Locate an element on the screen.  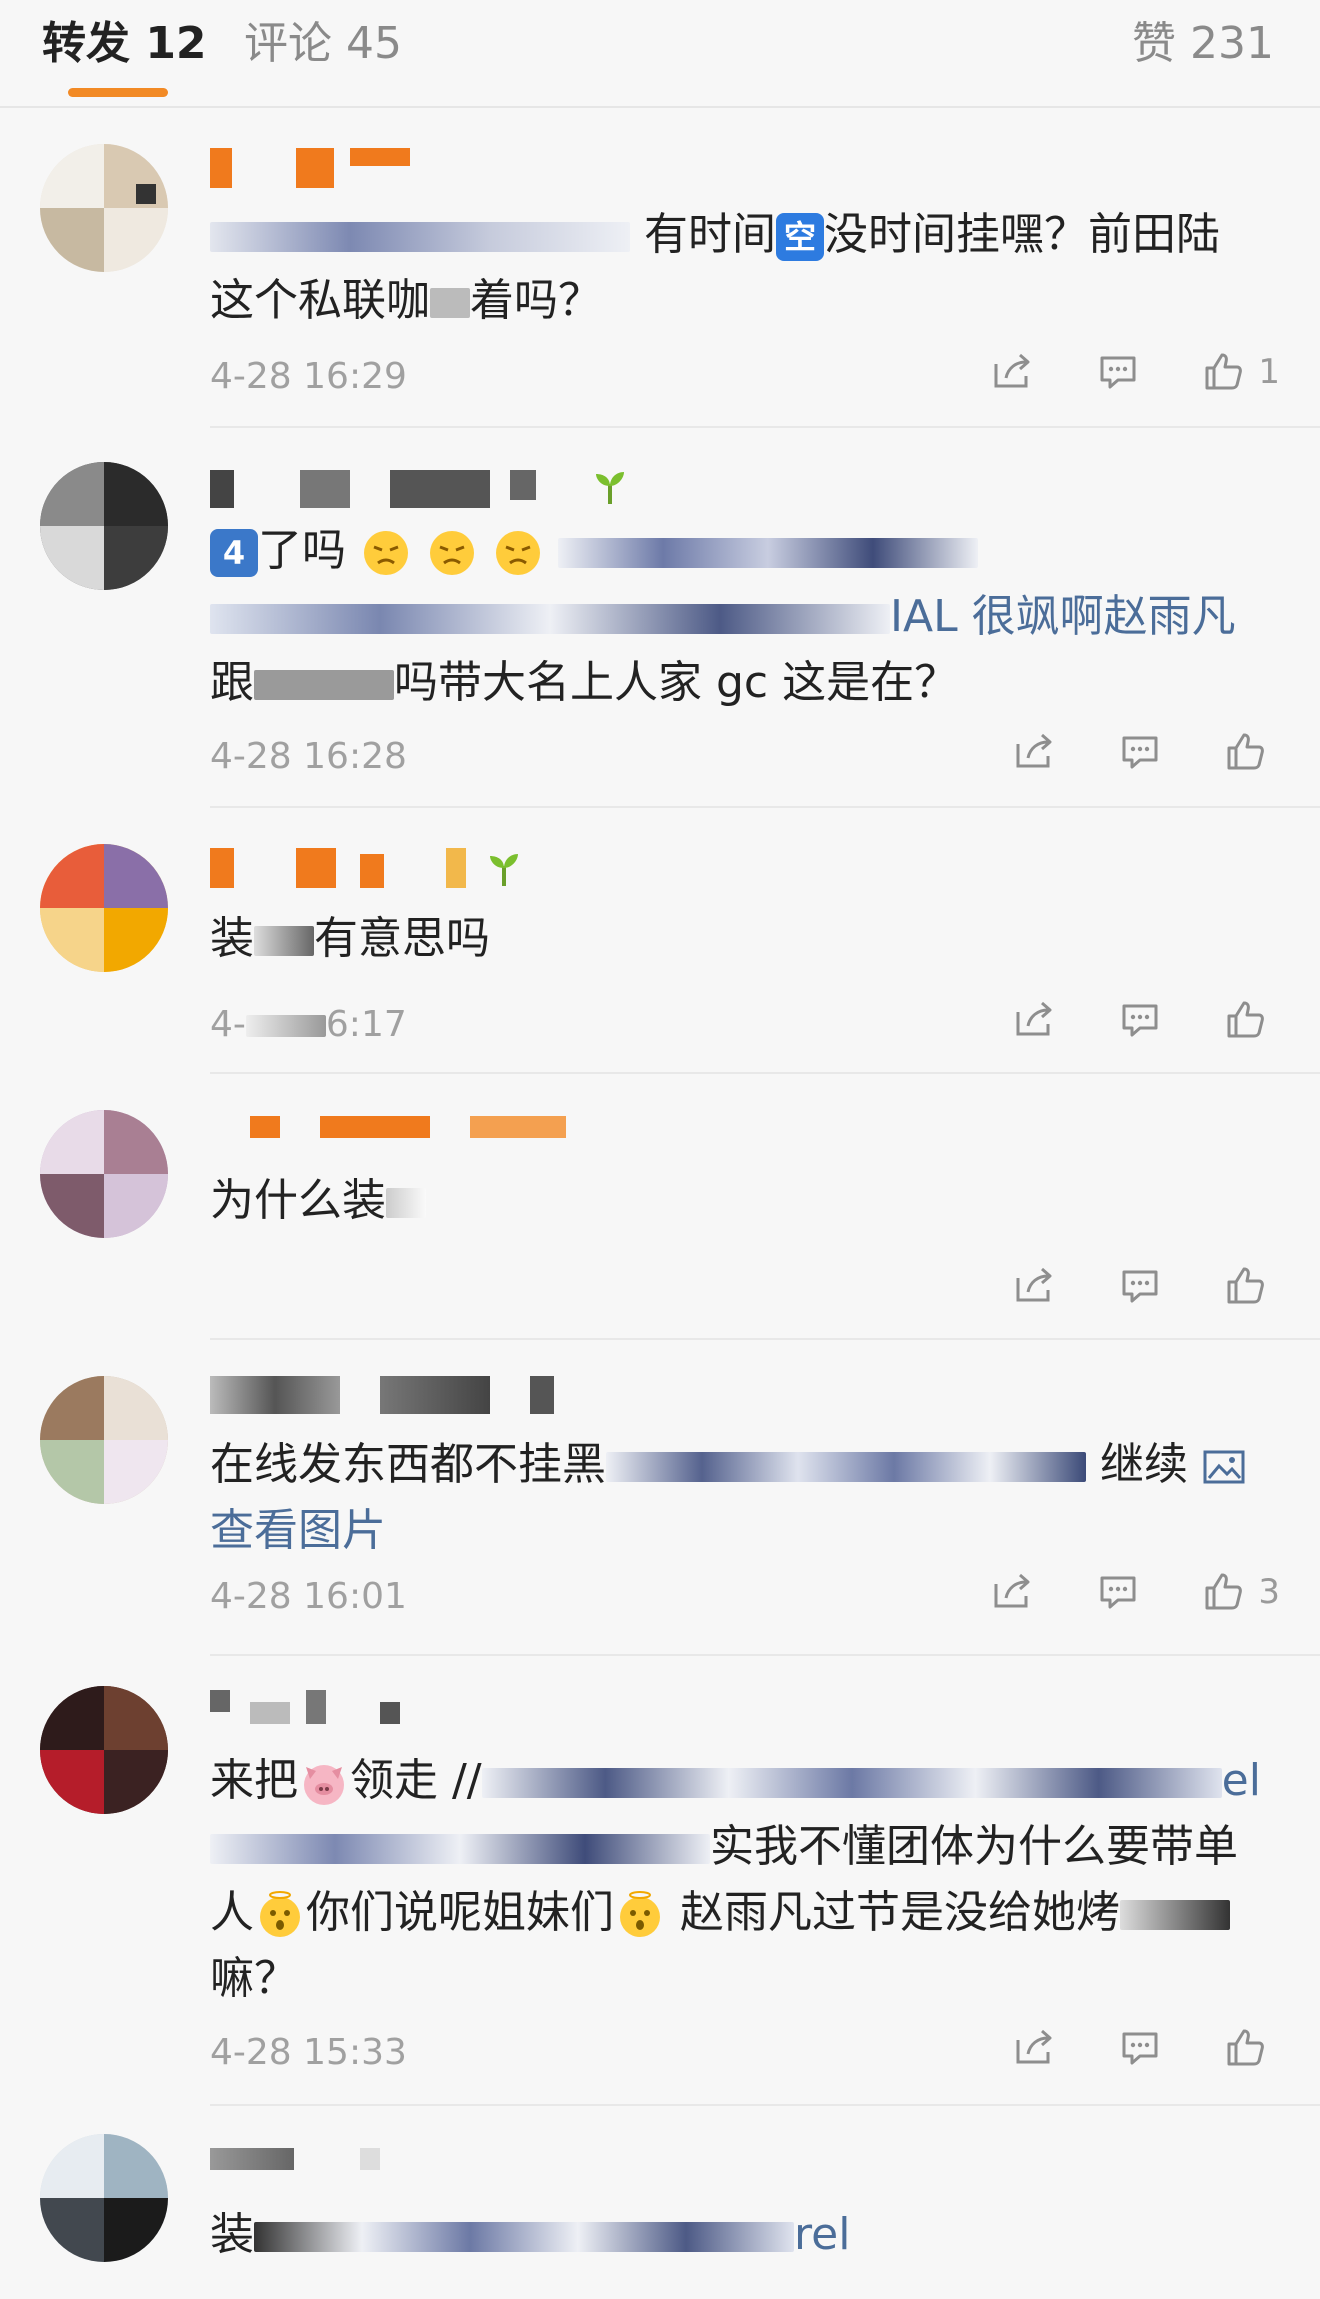
comment-item: 装有意思吗 4- 6:17 is located at coordinates (660, 941).